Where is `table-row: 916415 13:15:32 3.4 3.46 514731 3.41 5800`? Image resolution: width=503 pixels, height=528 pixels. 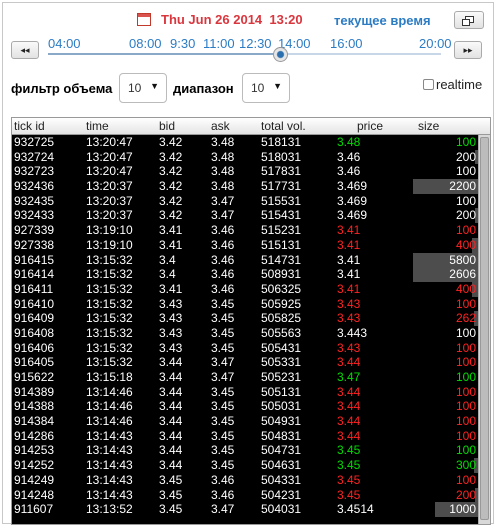
table-row: 916415 13:15:32 3.4 3.46 514731 3.41 5800 is located at coordinates (245, 260).